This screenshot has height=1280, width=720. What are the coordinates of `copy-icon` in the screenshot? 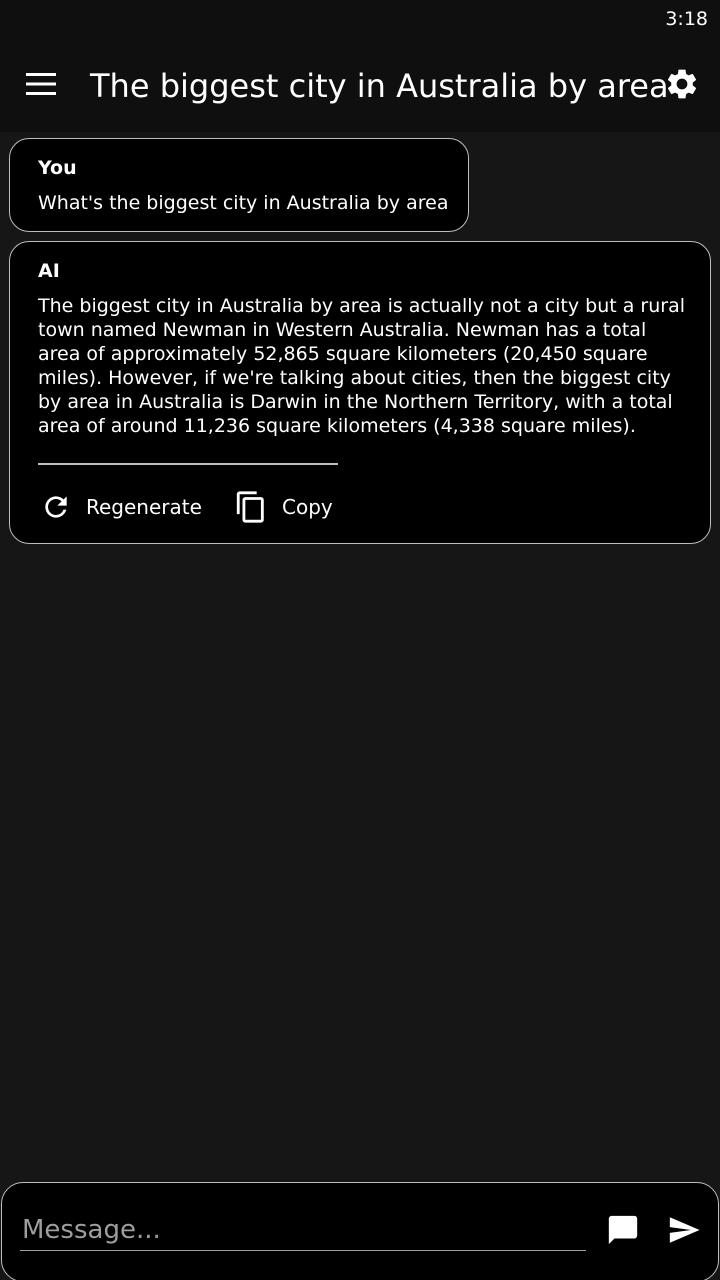 It's located at (250, 507).